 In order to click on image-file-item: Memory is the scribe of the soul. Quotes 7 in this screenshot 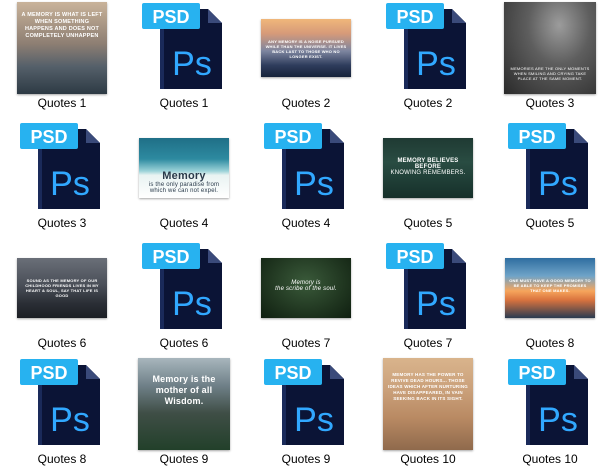, I will do `click(306, 299)`.